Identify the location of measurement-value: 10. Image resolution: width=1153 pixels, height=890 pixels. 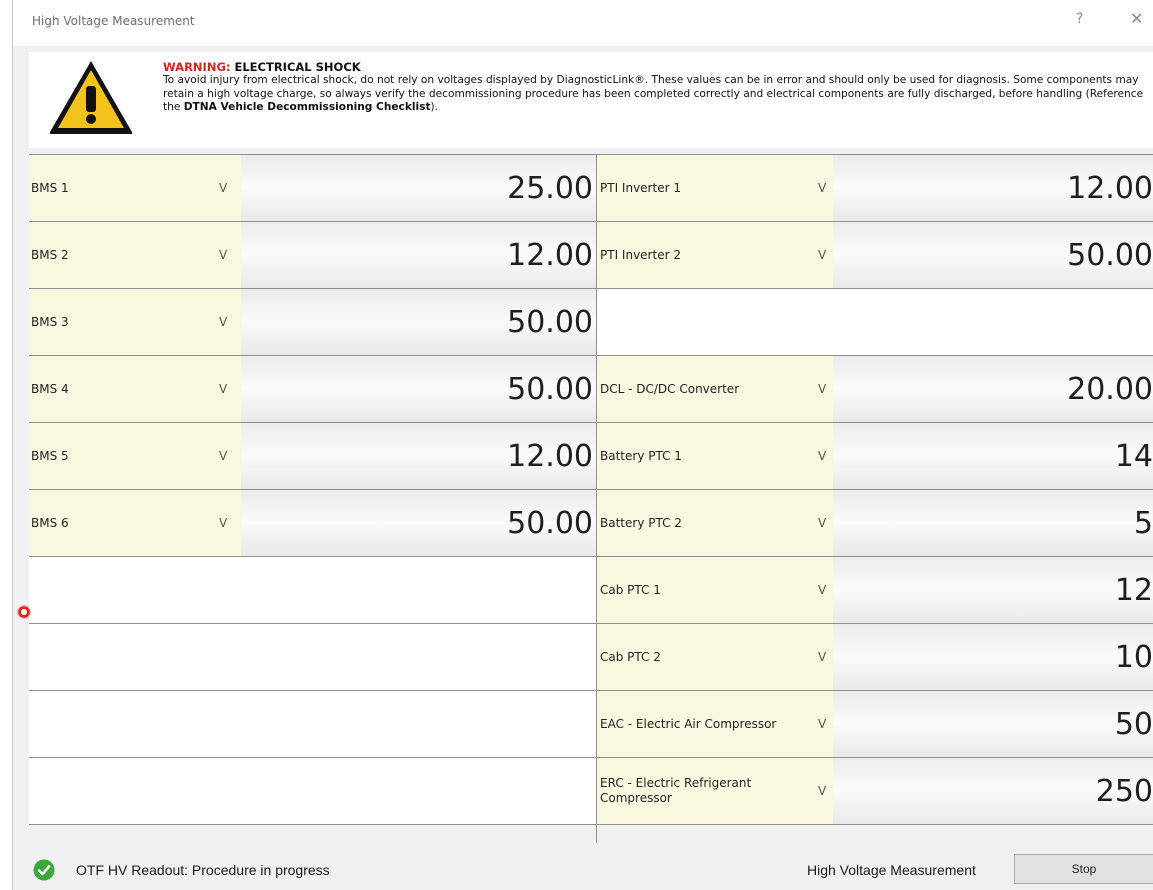
(1133, 657).